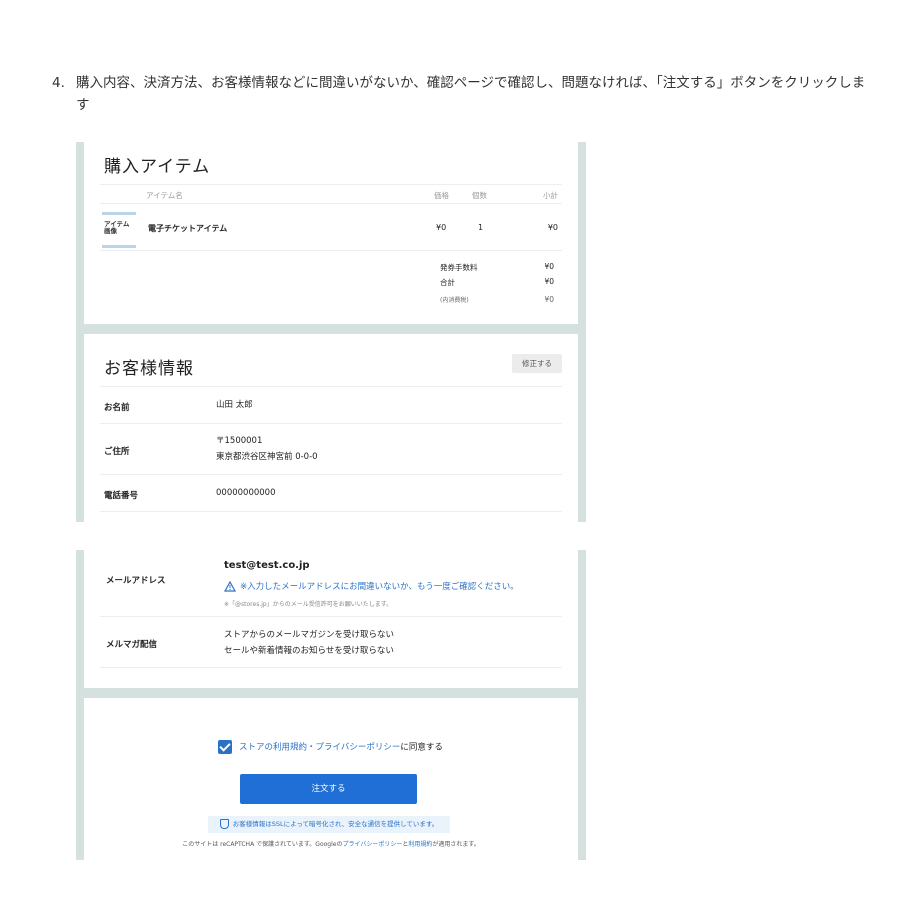  I want to click on mail-label: メールアドレス, so click(136, 581).